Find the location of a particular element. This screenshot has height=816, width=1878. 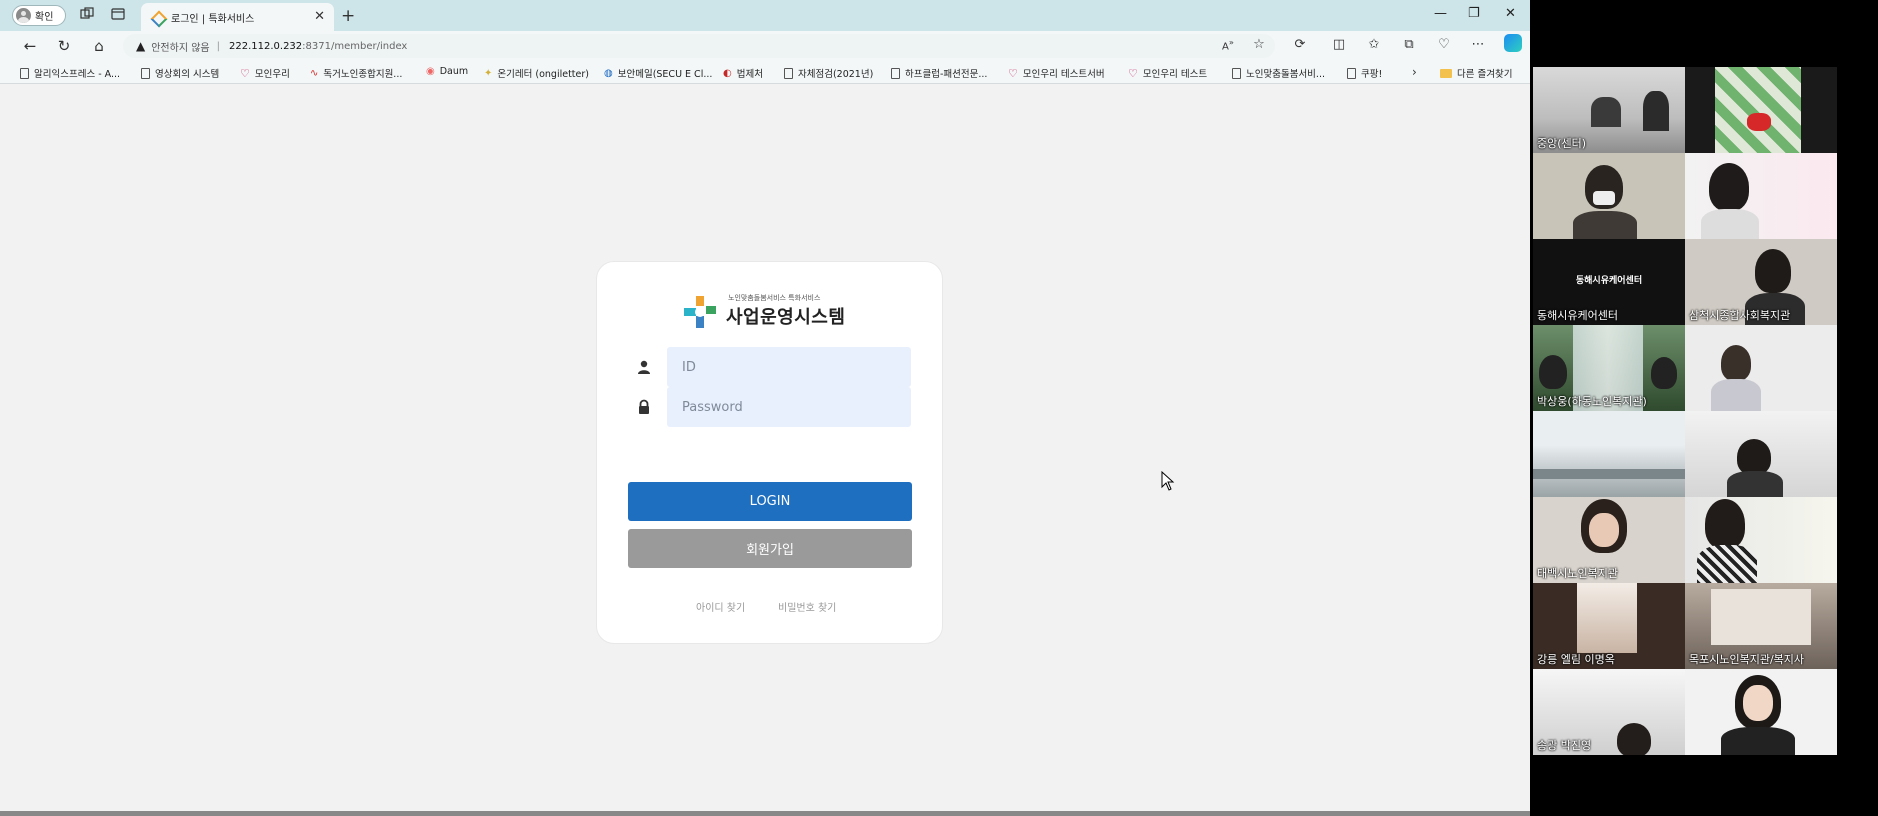

bookmark-item: 쿠팡! is located at coordinates (1364, 73).